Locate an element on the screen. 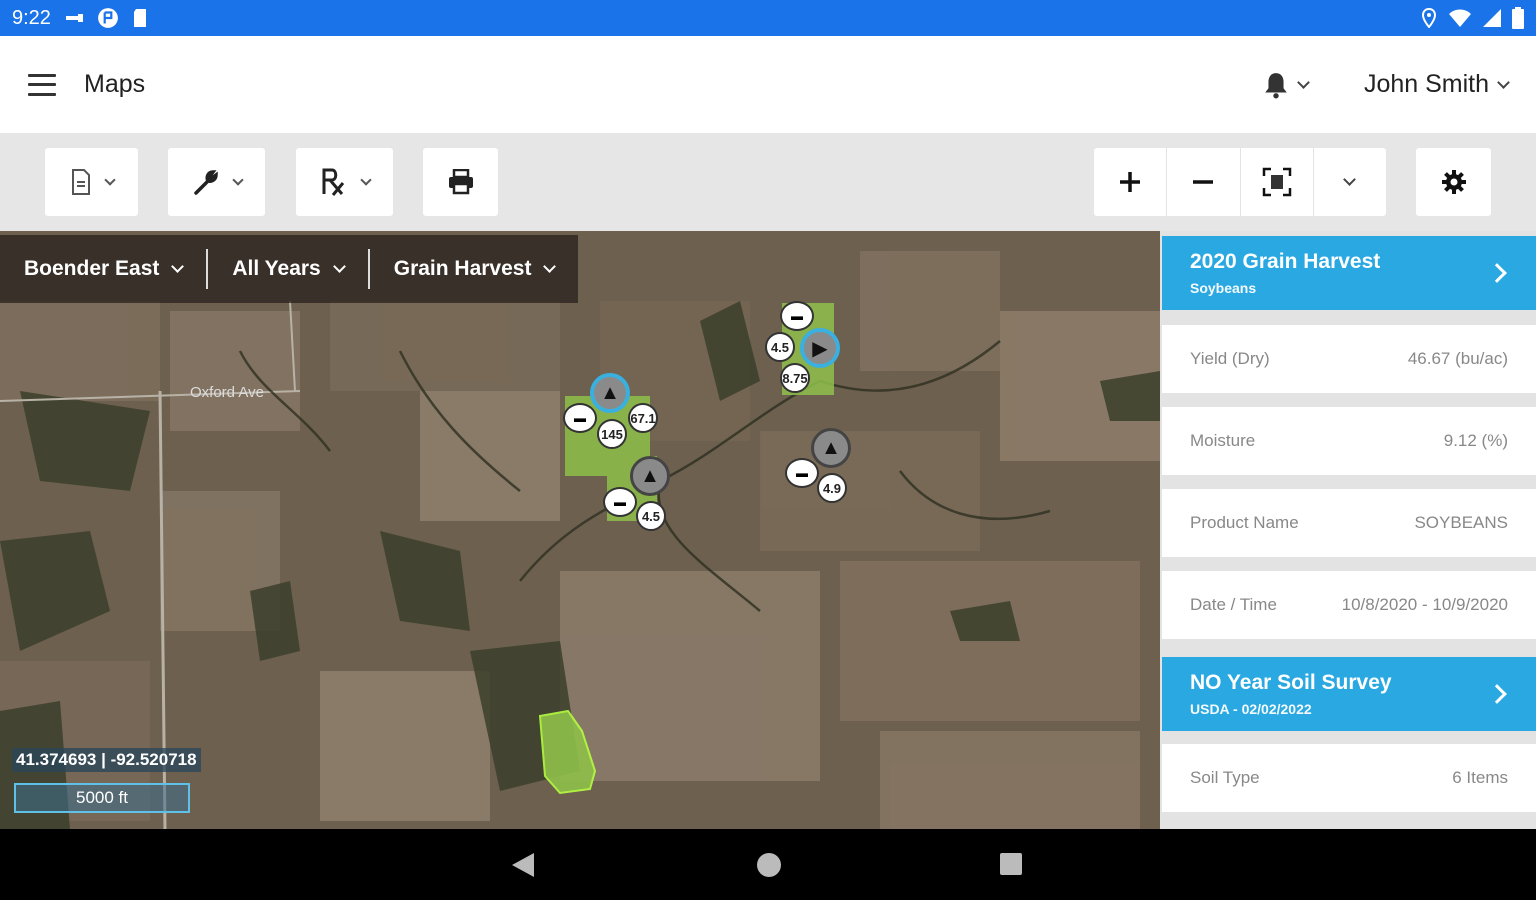 Image resolution: width=1536 pixels, height=900 pixels. app-bar: Maps John Smith is located at coordinates (768, 84).